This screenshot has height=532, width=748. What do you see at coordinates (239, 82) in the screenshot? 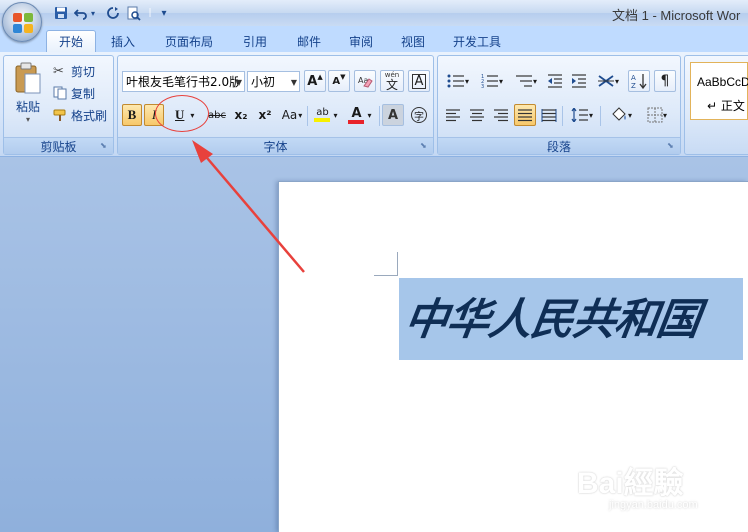
I see `font-name-dropdown-icon: ▼` at bounding box center [239, 82].